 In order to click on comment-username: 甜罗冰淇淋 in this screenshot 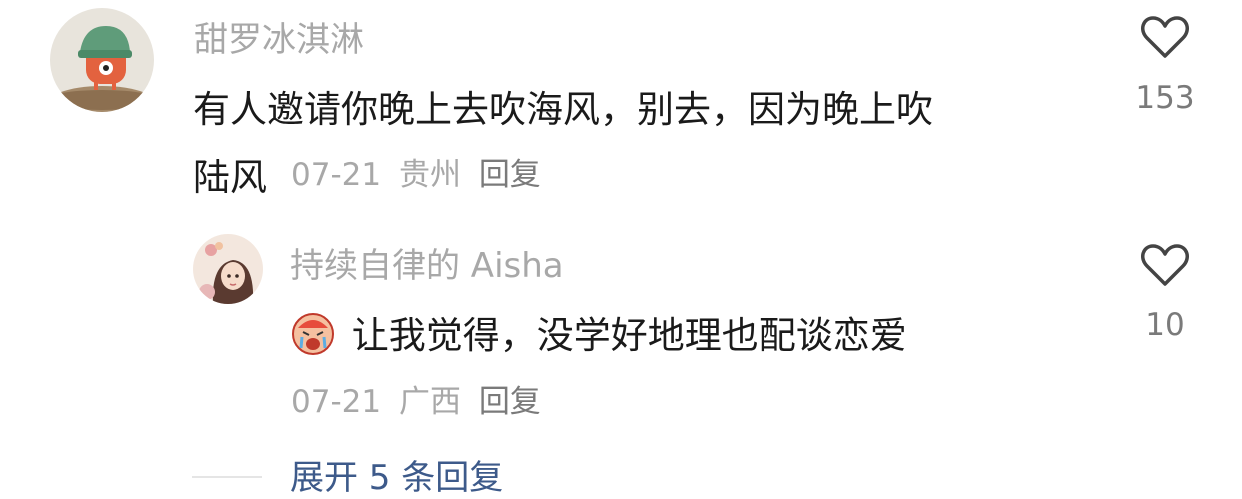, I will do `click(279, 36)`.